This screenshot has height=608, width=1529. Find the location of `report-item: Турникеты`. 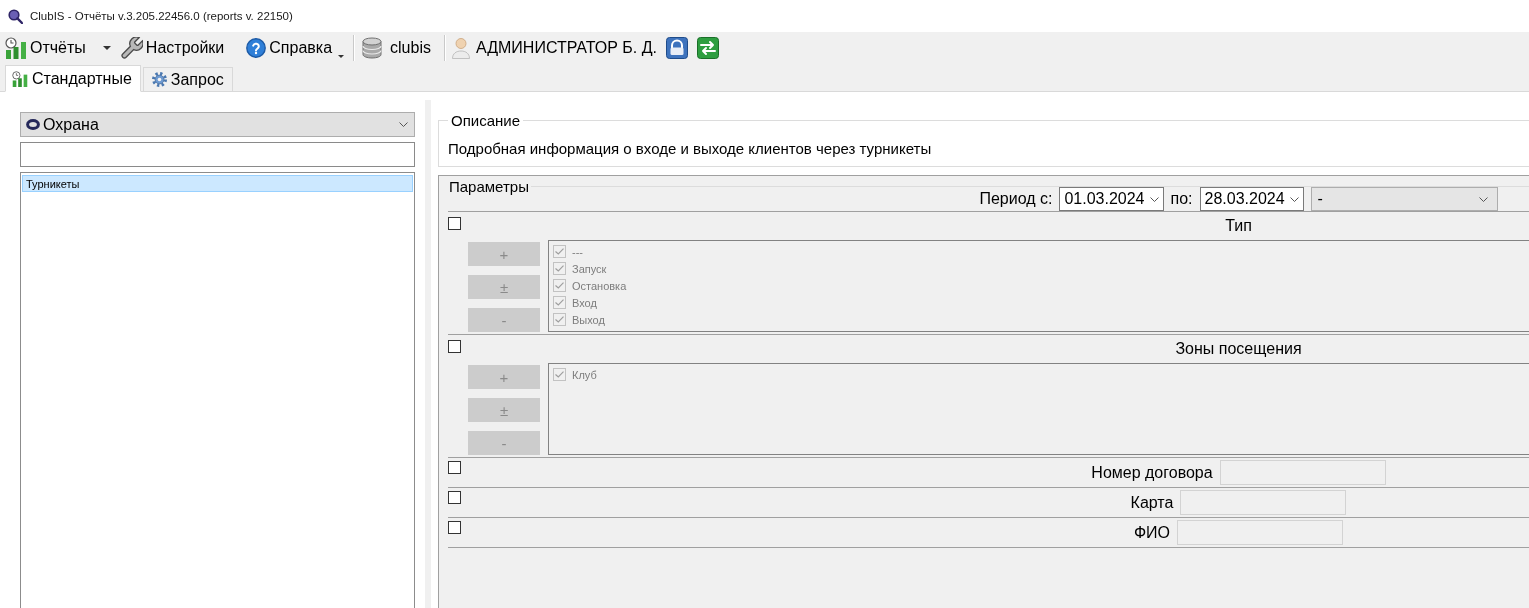

report-item: Турникеты is located at coordinates (217, 183).